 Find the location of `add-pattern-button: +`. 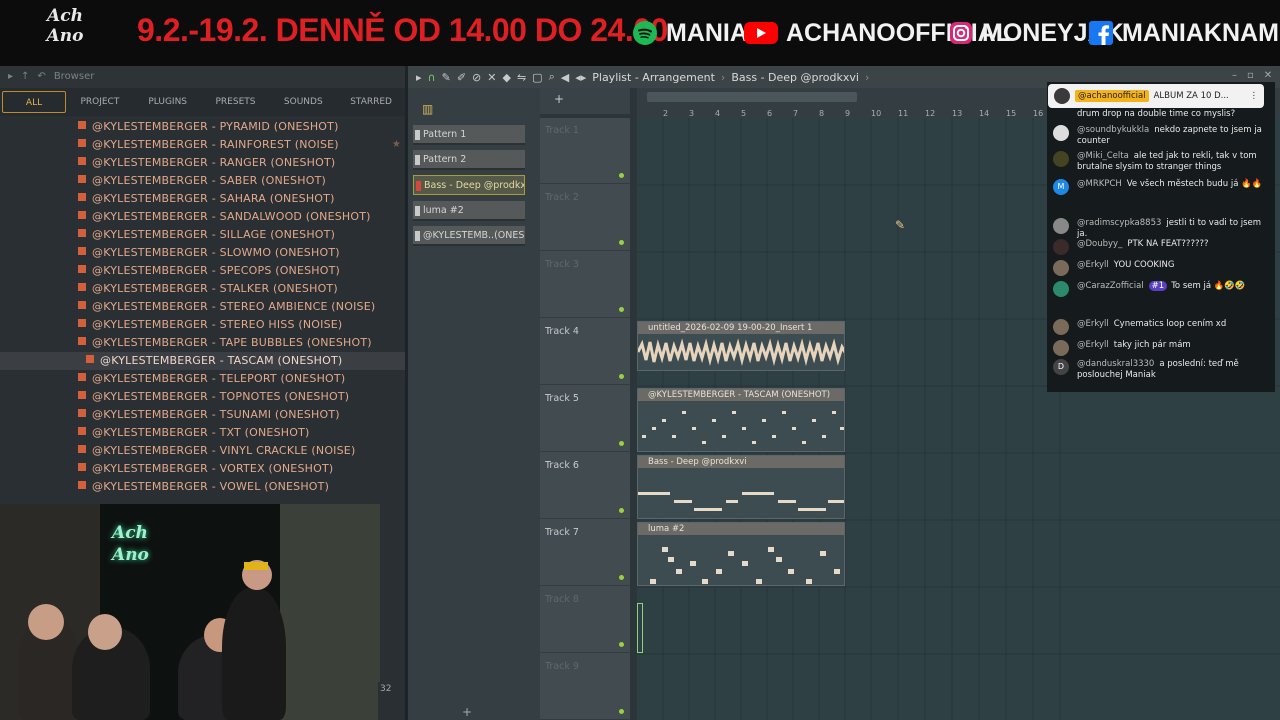

add-pattern-button: + is located at coordinates (467, 712).